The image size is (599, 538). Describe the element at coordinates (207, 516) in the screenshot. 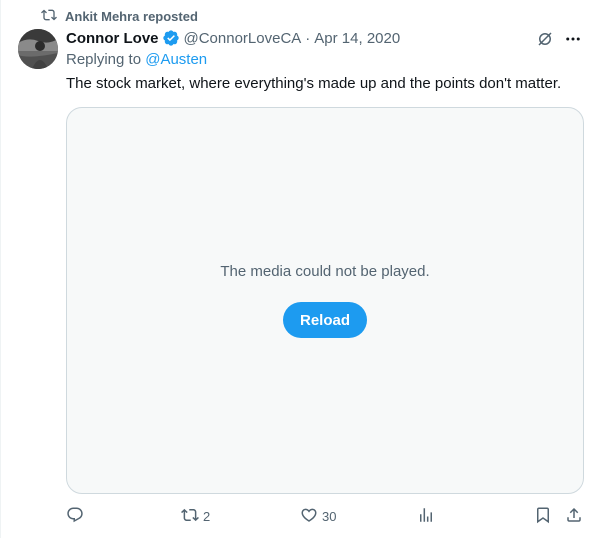

I see `repost-count: 2` at that location.